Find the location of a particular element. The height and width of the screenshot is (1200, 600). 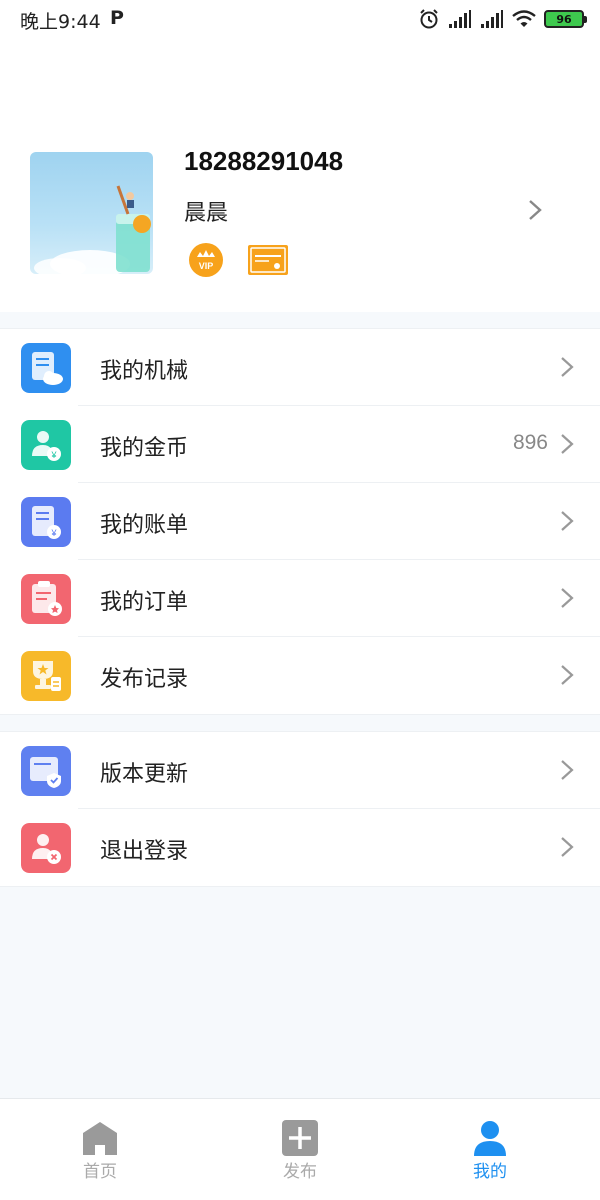

nickname: 晨晨 is located at coordinates (206, 213).